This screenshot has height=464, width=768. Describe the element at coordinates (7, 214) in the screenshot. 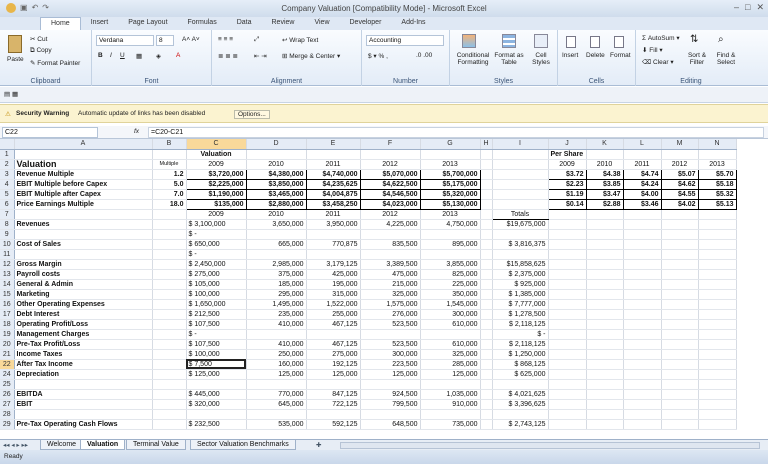

I see `row-header: 7` at that location.